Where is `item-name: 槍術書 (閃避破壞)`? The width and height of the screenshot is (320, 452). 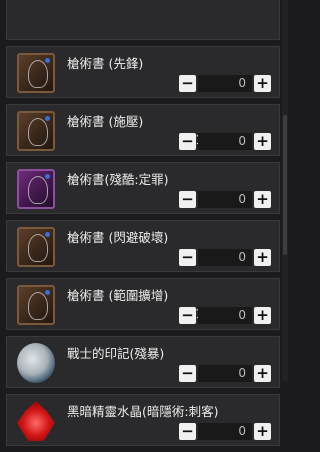
item-name: 槍術書 (閃避破壞) is located at coordinates (118, 237).